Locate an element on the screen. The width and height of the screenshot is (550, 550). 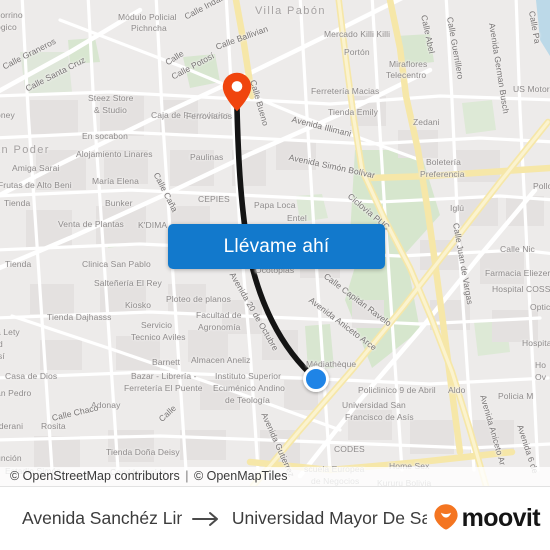
take-me-there-button: Llévame ahí is located at coordinates (276, 246).